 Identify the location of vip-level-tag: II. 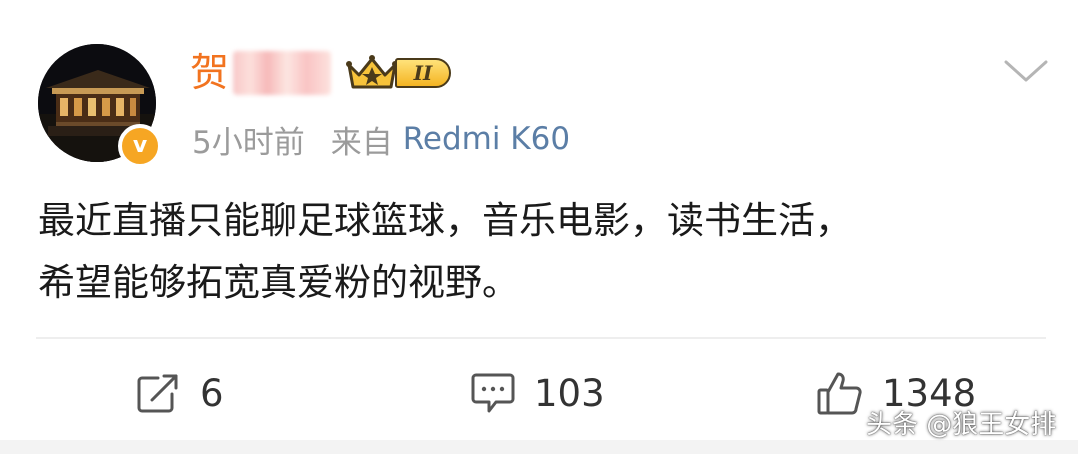
(423, 73).